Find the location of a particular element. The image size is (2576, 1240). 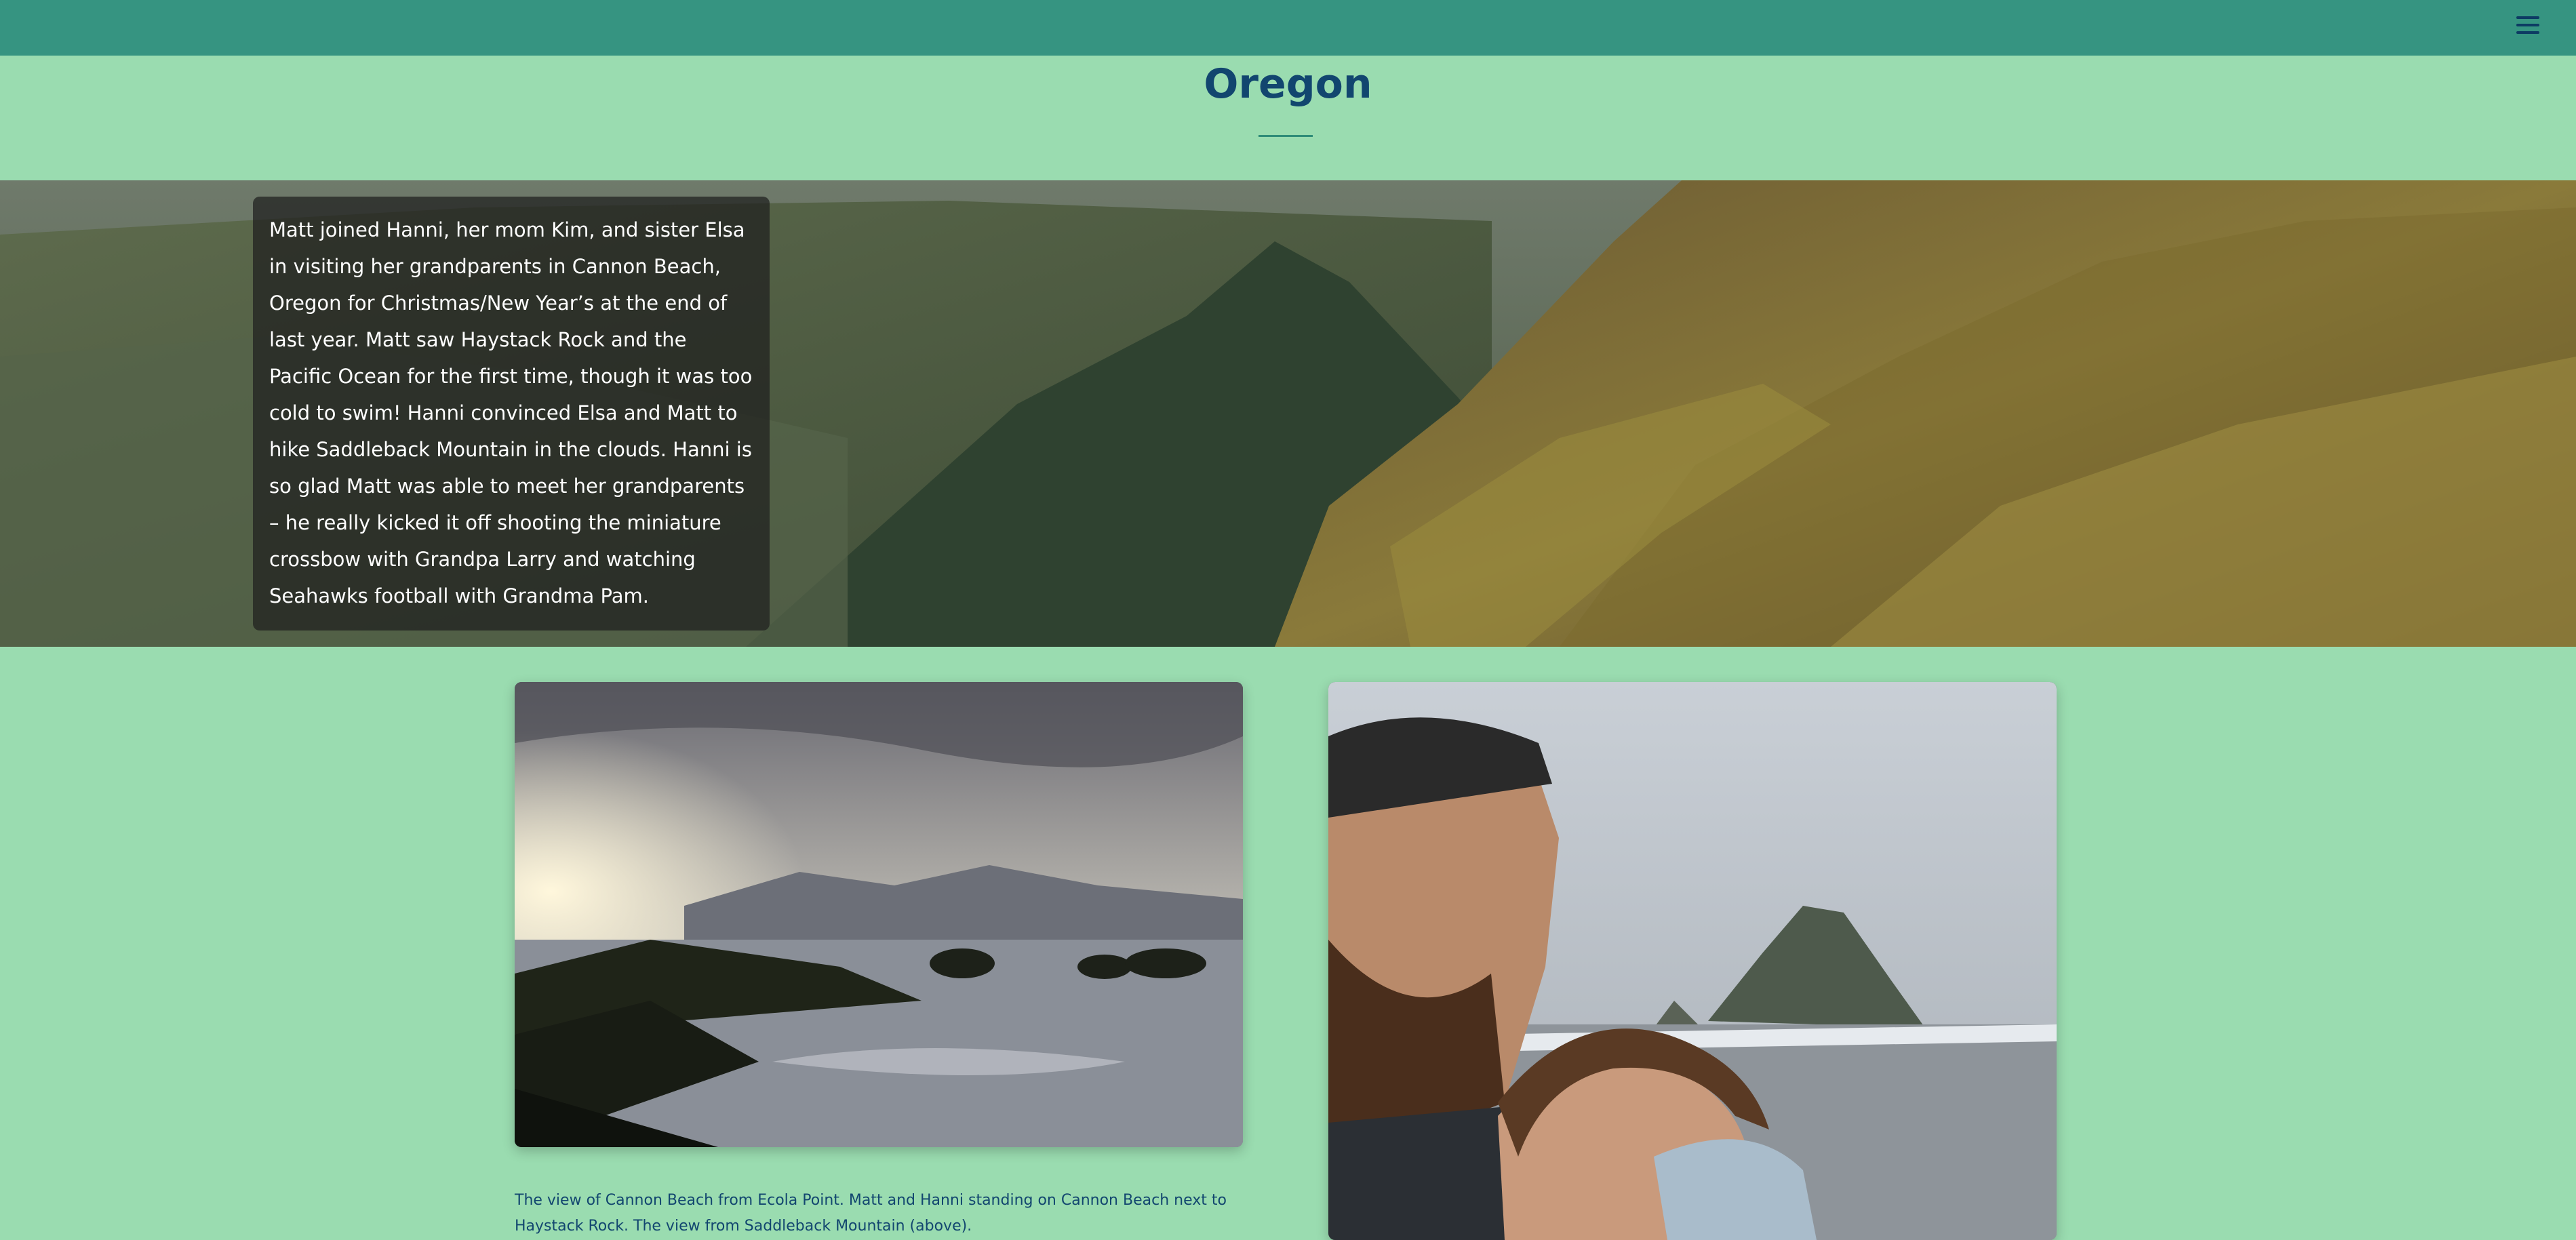

photo-cannon-beach-ecola-point is located at coordinates (879, 914).